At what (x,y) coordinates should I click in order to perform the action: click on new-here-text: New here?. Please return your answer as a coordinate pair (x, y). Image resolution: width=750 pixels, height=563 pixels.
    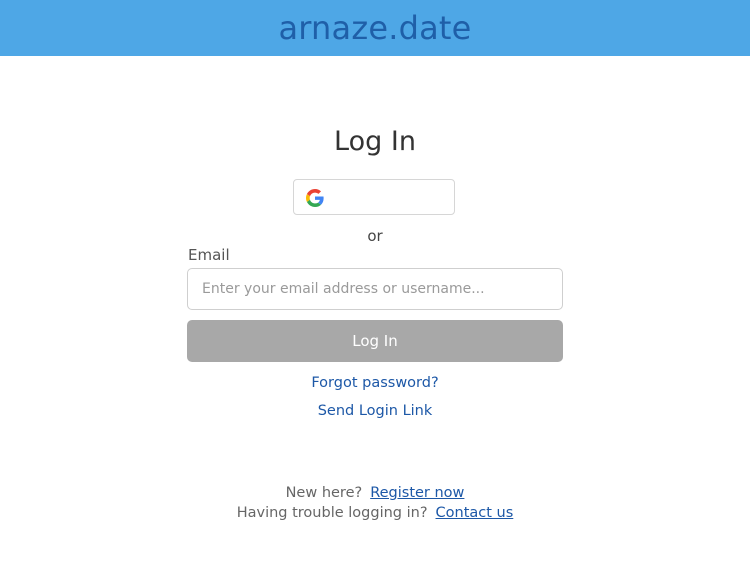
    Looking at the image, I should click on (324, 493).